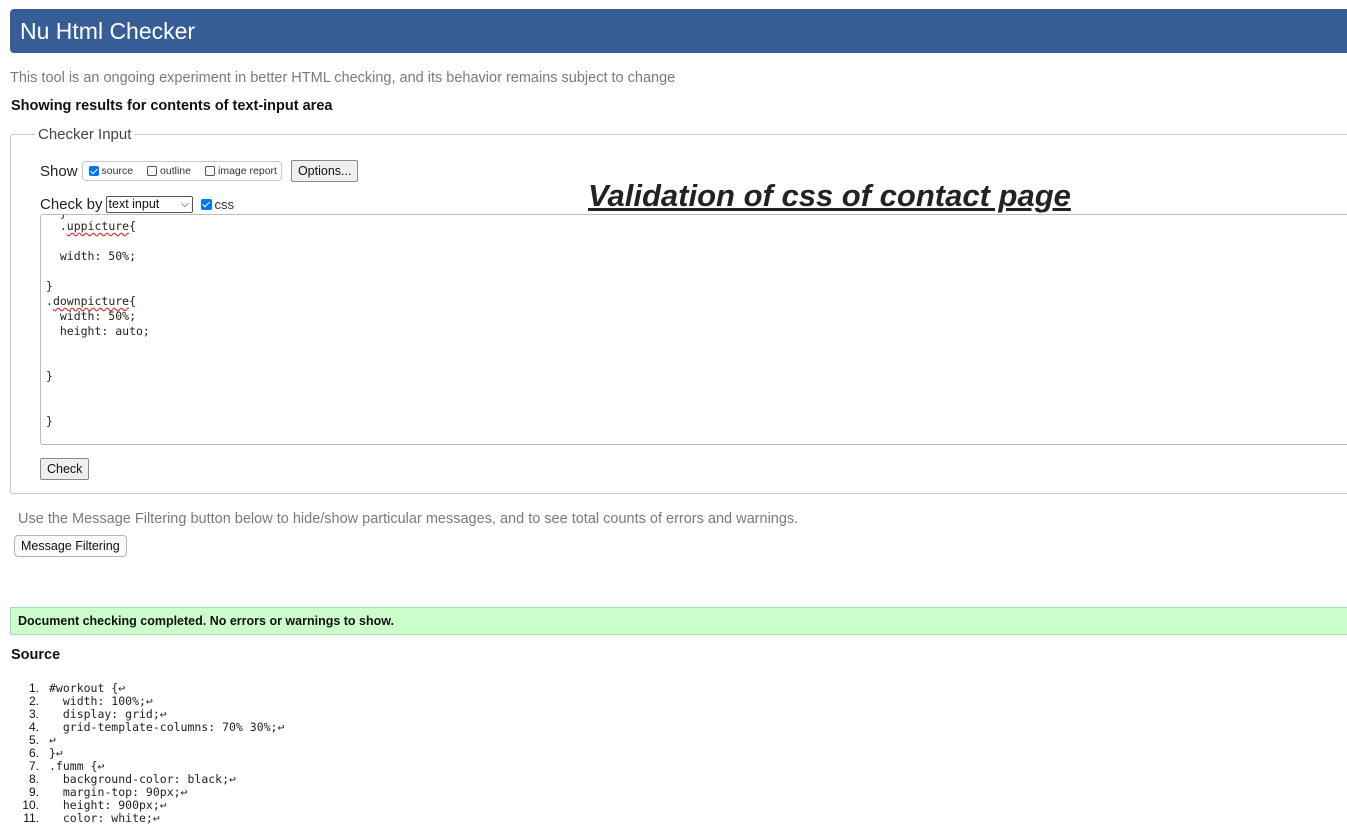  I want to click on css-option: css, so click(216, 204).